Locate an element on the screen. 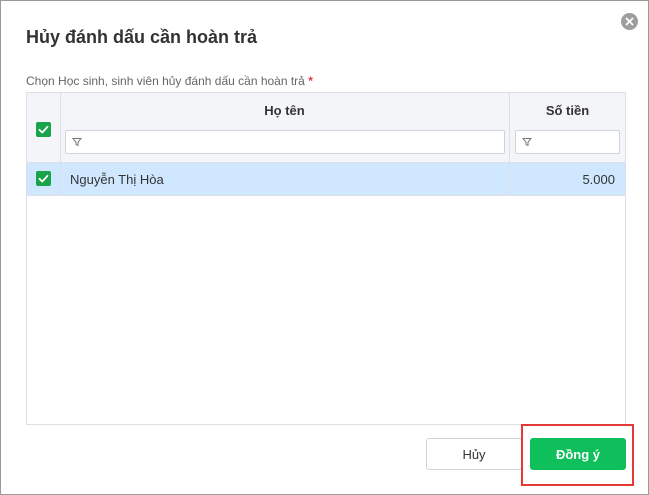 The width and height of the screenshot is (649, 495). row-check-cell is located at coordinates (44, 179).